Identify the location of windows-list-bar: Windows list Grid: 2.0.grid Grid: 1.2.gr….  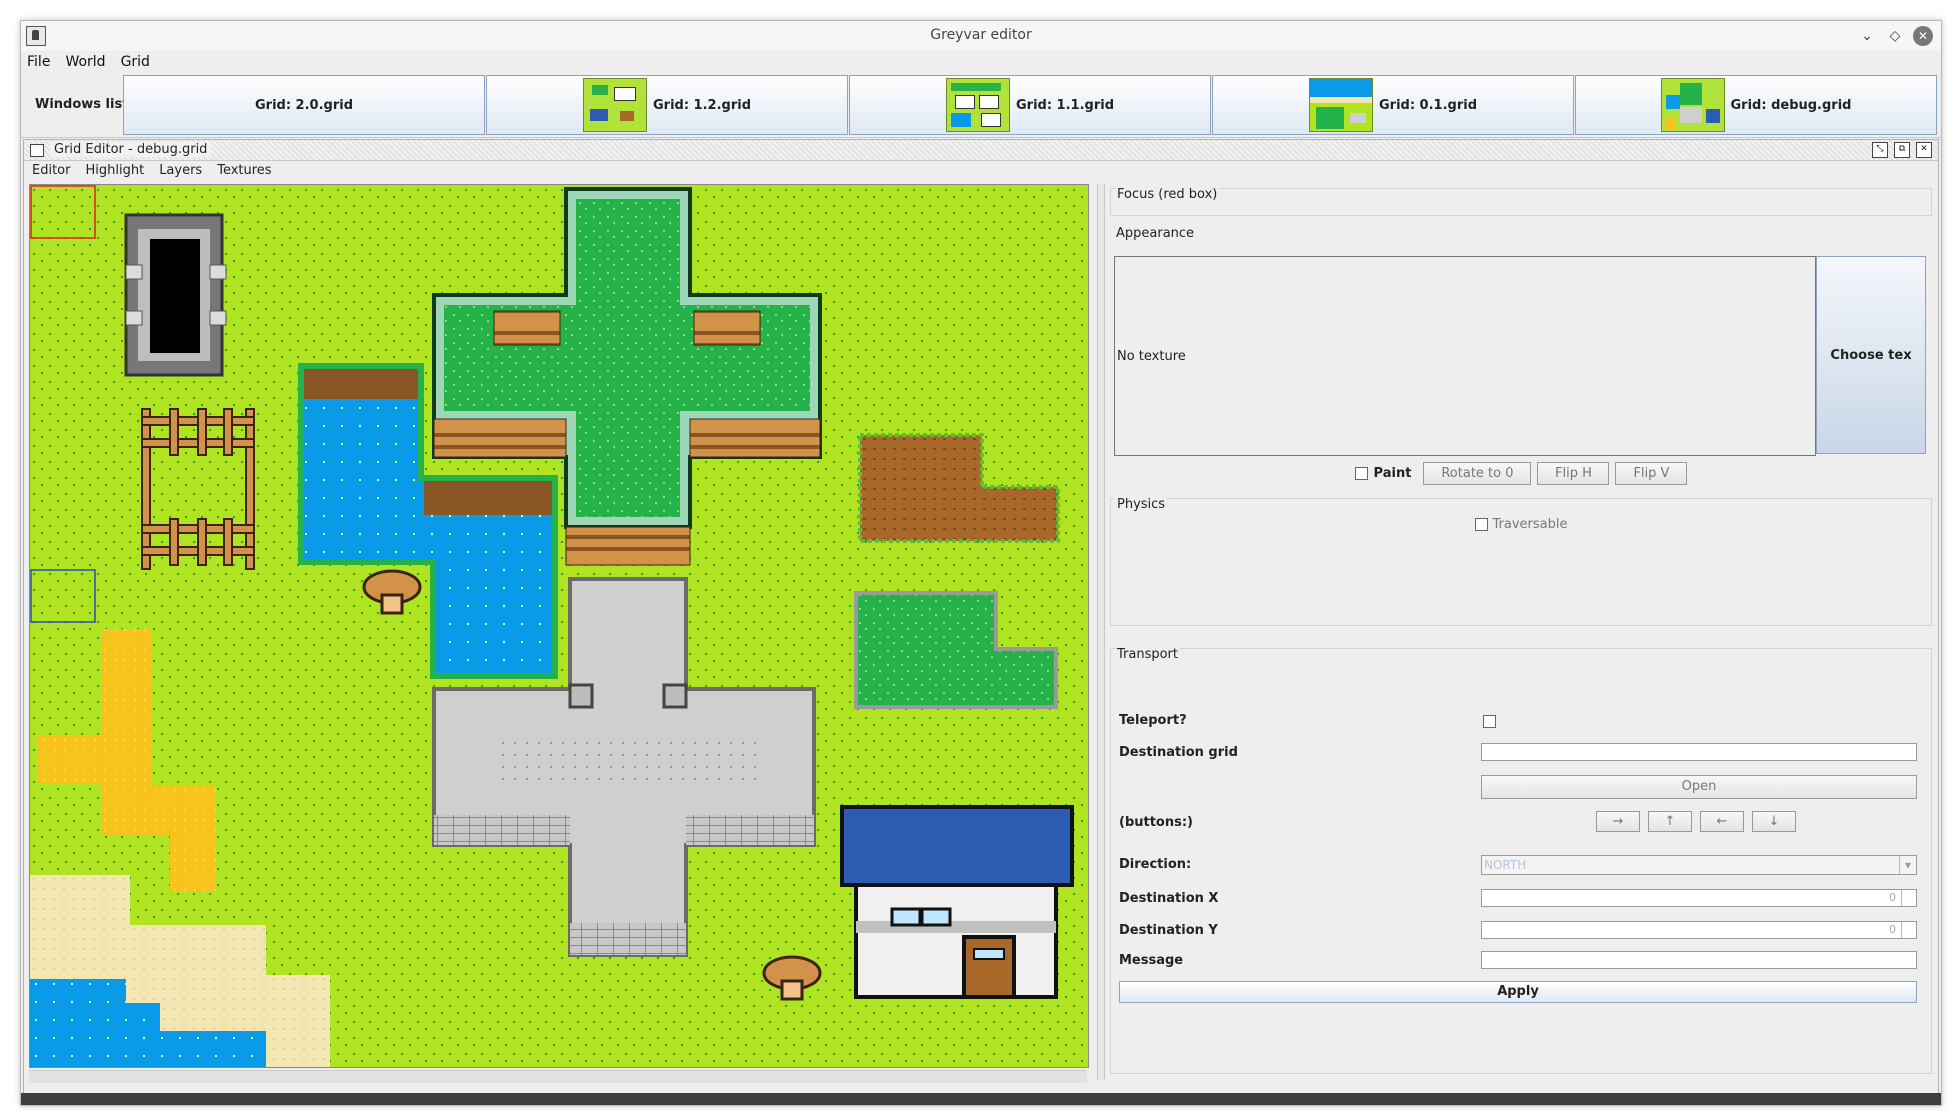
(981, 105).